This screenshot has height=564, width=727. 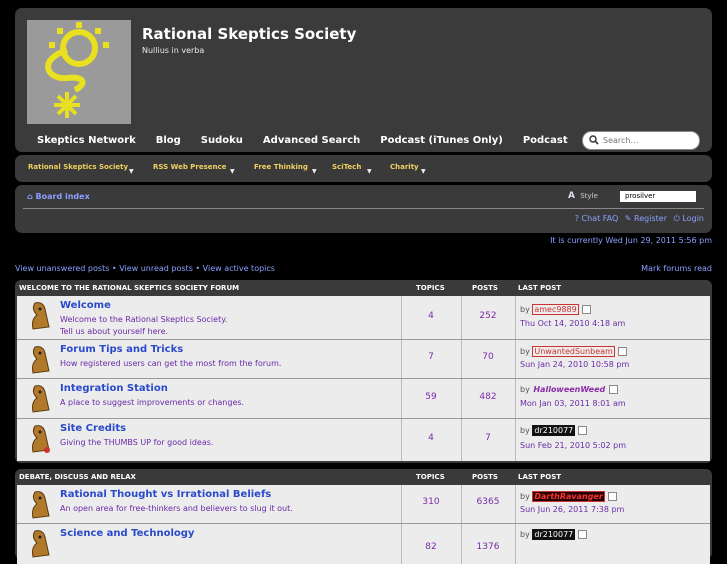 What do you see at coordinates (165, 494) in the screenshot?
I see `forum-title: Rational Thought vs Irrational Beliefs` at bounding box center [165, 494].